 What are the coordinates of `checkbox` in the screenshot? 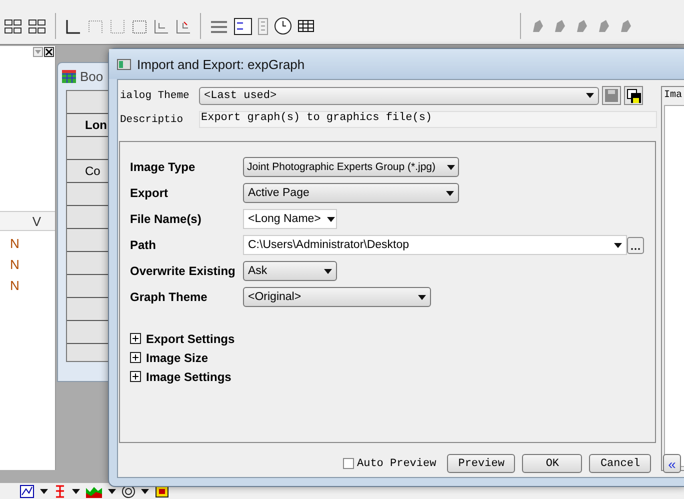 It's located at (348, 463).